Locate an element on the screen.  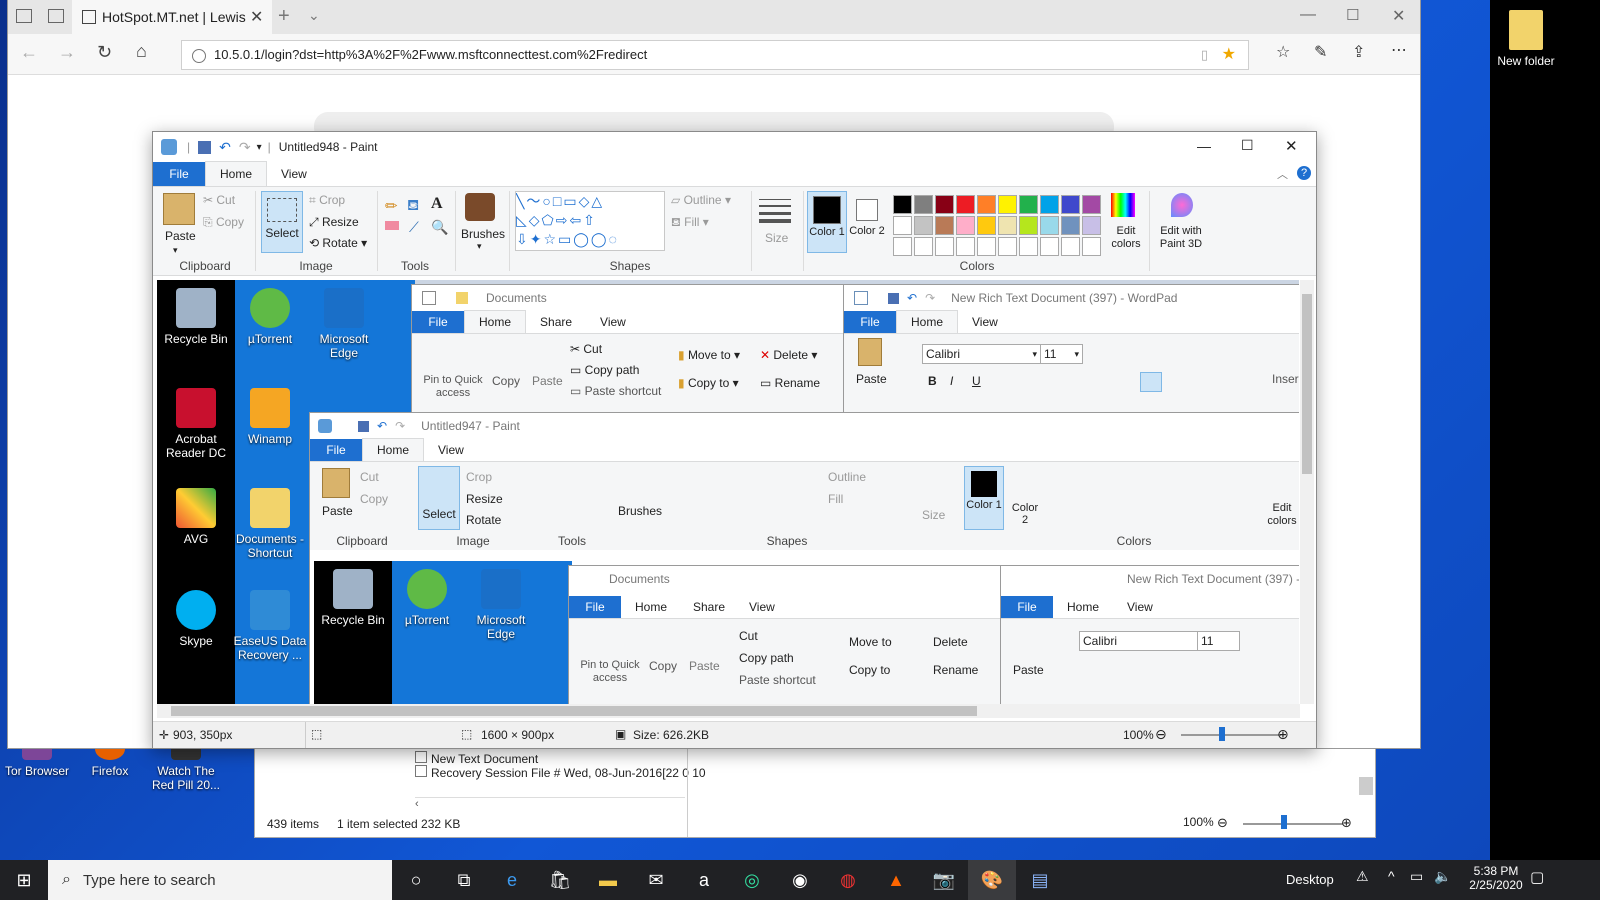
font-family-select: Calibri ▾ is located at coordinates (981, 354).